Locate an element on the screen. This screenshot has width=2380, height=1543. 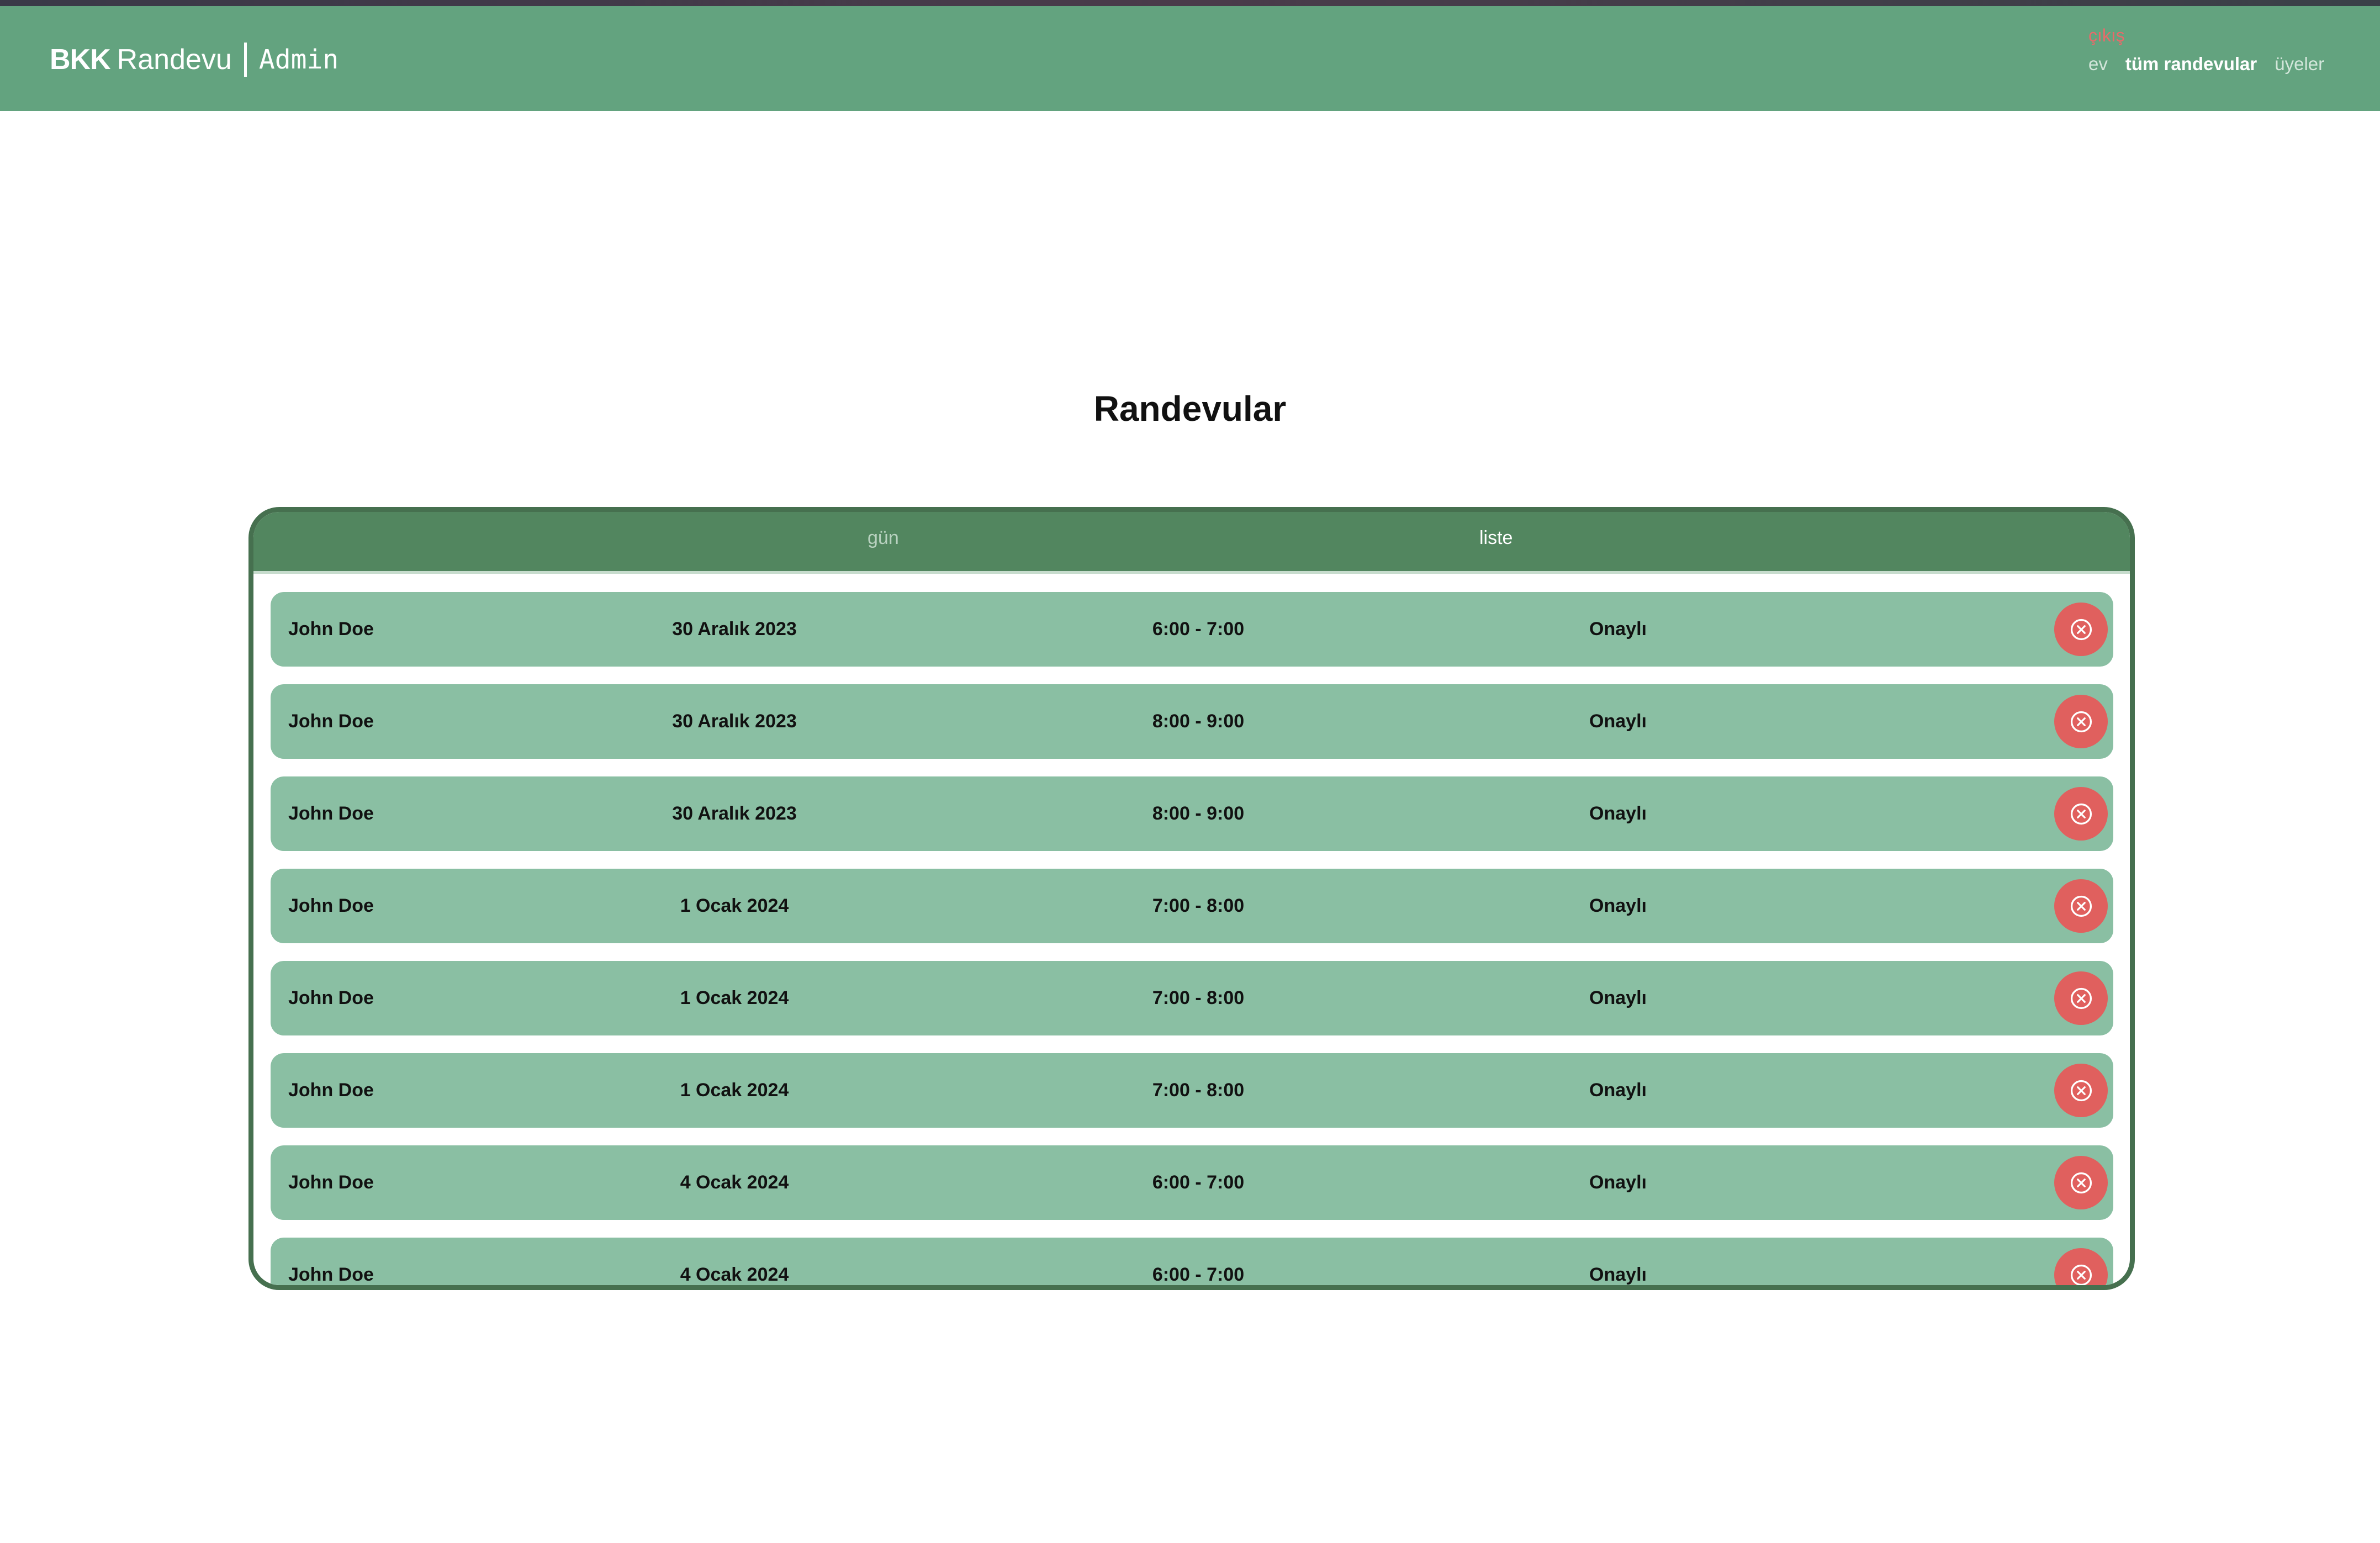
brand-bkk: BKK is located at coordinates (80, 60).